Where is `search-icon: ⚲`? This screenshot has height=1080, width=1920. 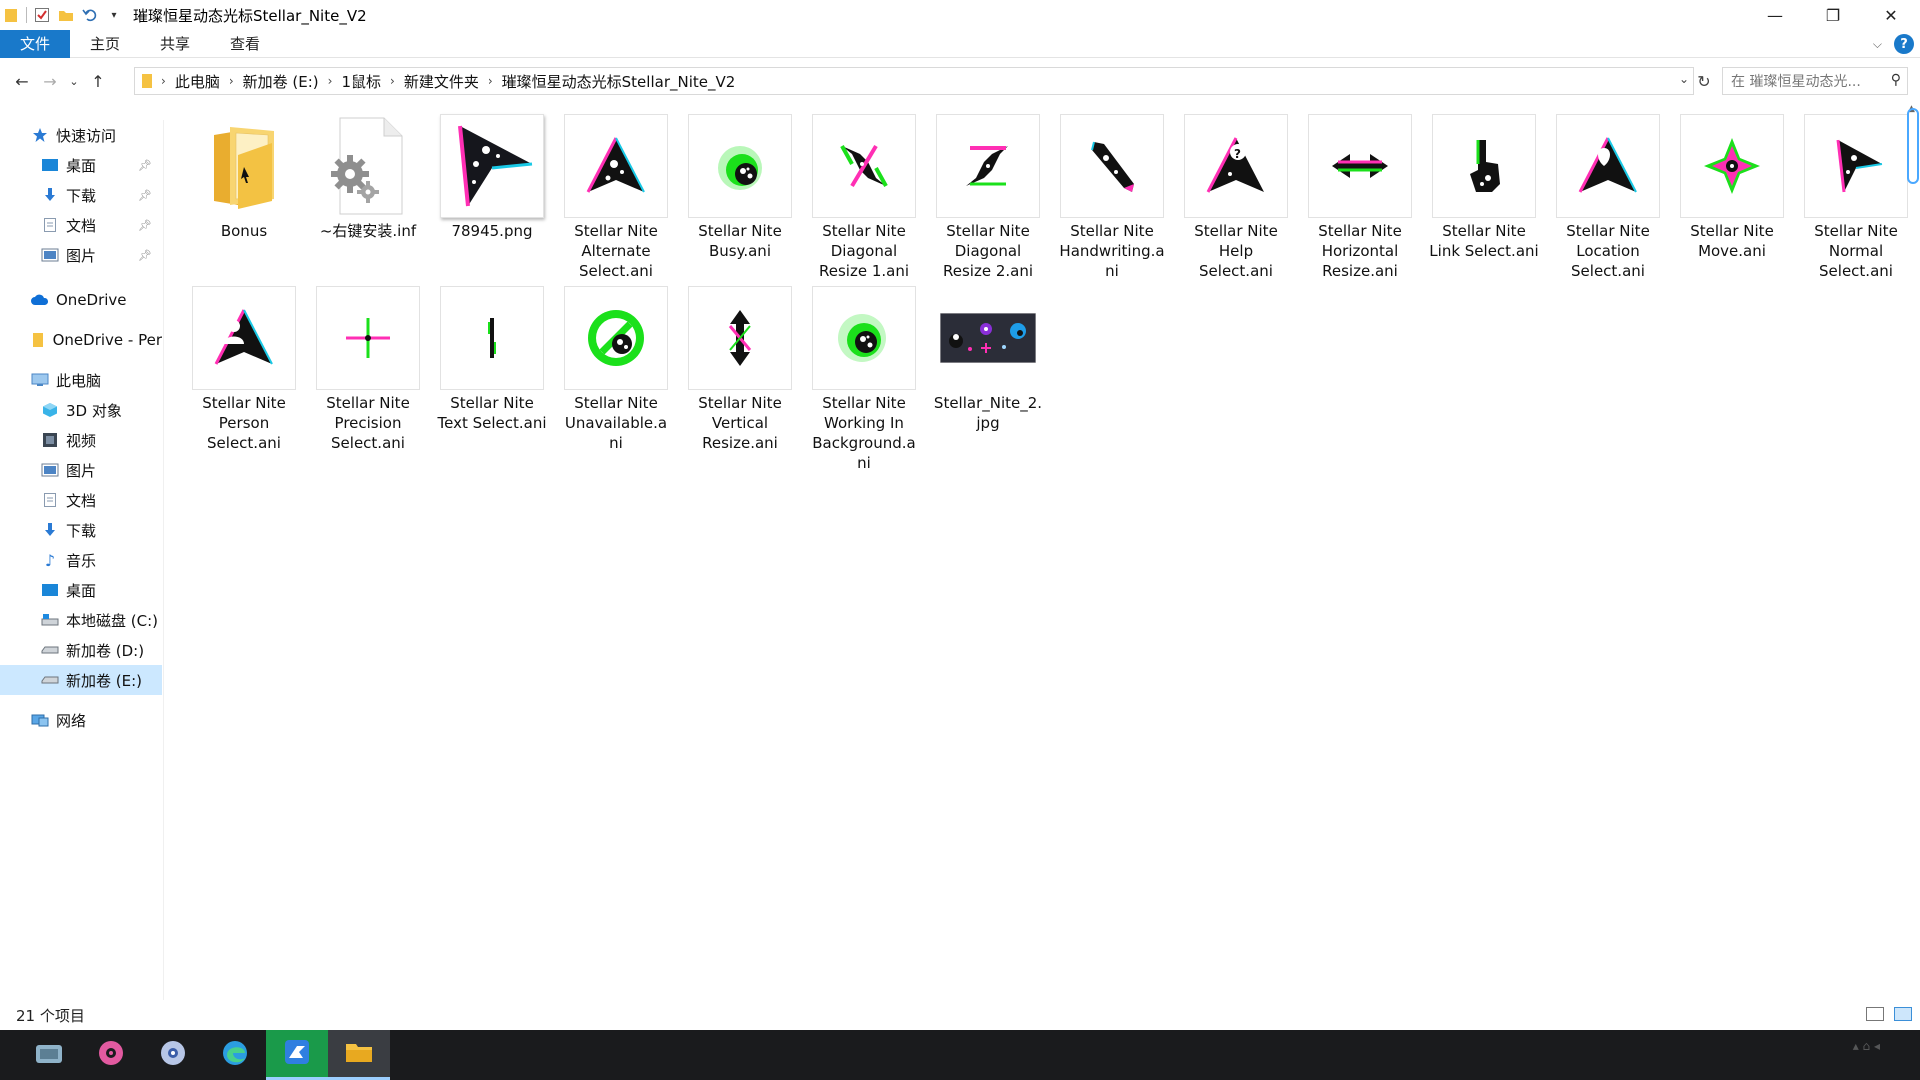
search-icon: ⚲ is located at coordinates (1896, 80).